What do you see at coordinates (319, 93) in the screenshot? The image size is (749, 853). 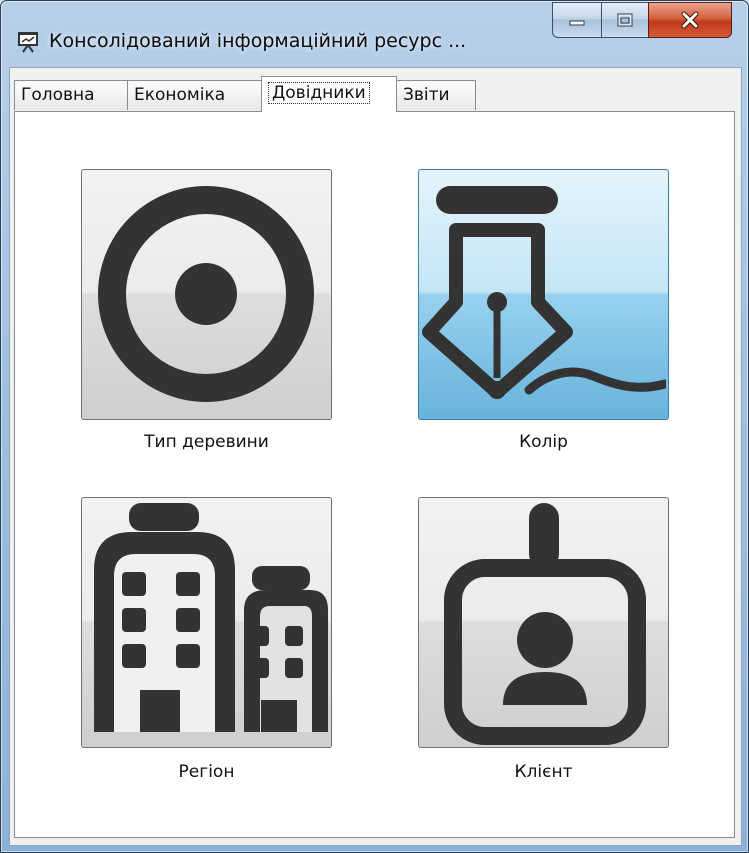 I see `tab-label: Довідники` at bounding box center [319, 93].